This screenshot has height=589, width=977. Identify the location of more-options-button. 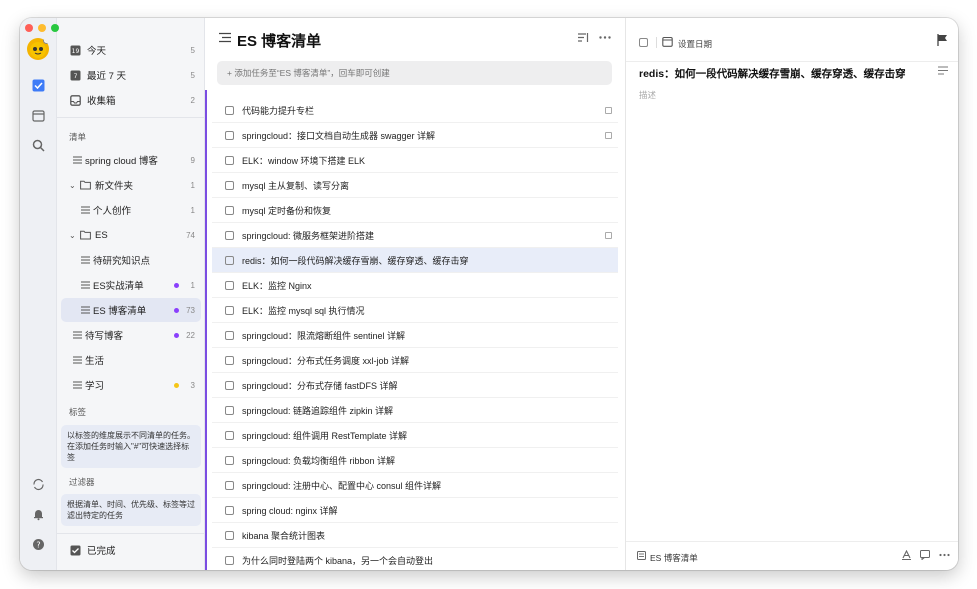
(605, 39).